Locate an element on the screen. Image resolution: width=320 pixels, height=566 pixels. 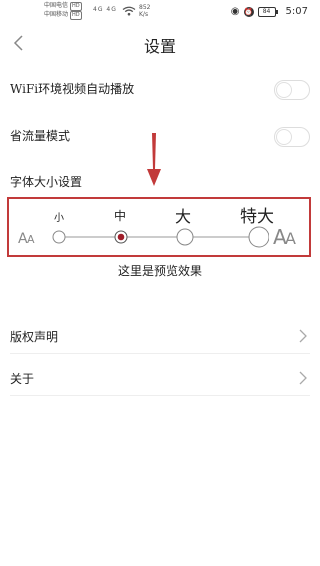
carrier-1: 中国电信 HD is located at coordinates (63, 6).